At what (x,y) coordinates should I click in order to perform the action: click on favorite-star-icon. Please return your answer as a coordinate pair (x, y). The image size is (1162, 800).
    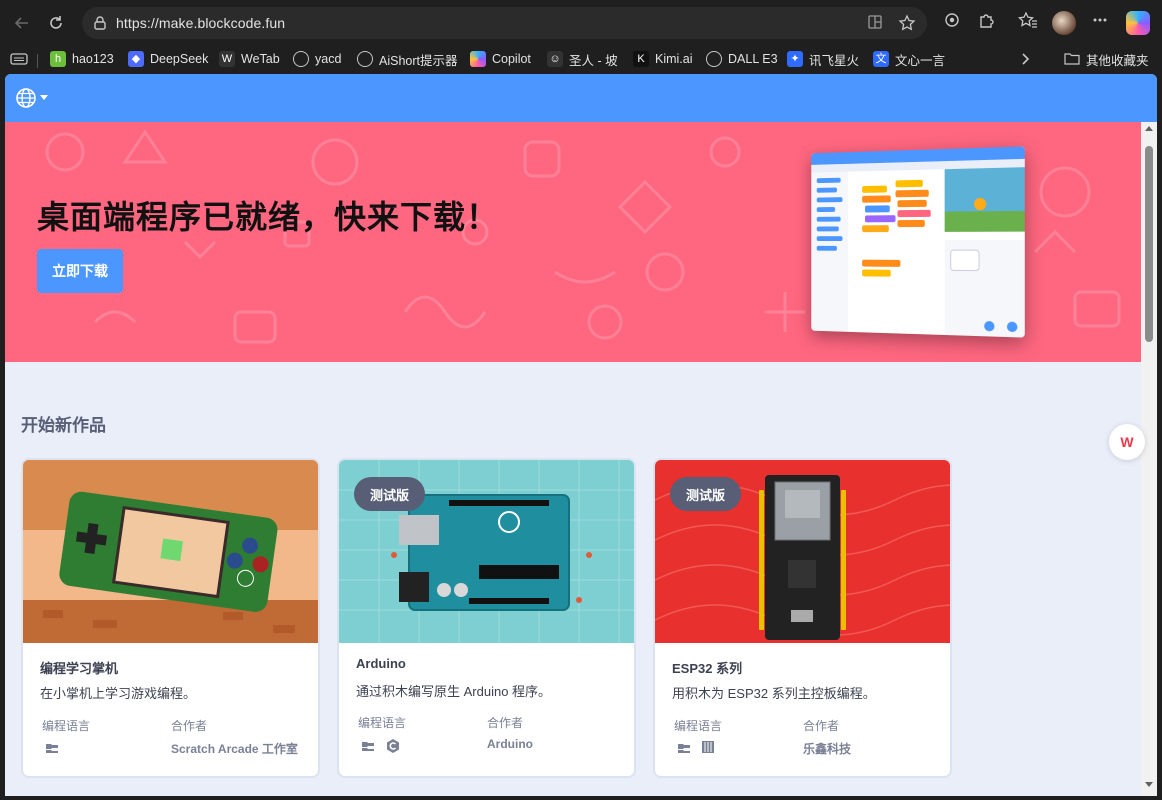
    Looking at the image, I should click on (907, 23).